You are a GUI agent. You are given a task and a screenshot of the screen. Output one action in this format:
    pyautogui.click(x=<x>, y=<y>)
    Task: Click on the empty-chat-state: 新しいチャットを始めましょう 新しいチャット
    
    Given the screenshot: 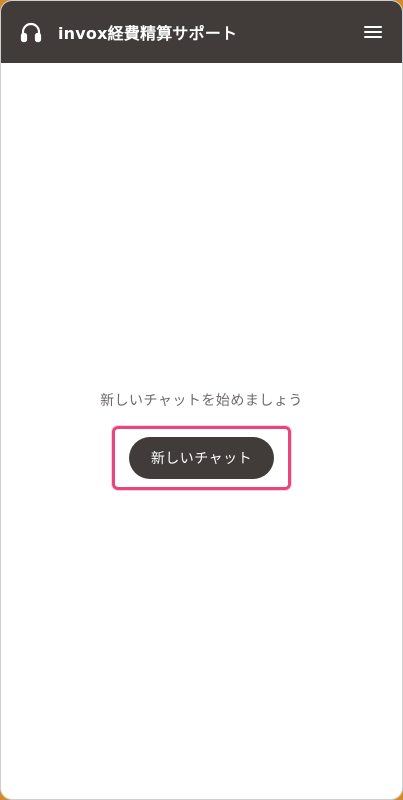 What is the action you would take?
    pyautogui.click(x=201, y=440)
    